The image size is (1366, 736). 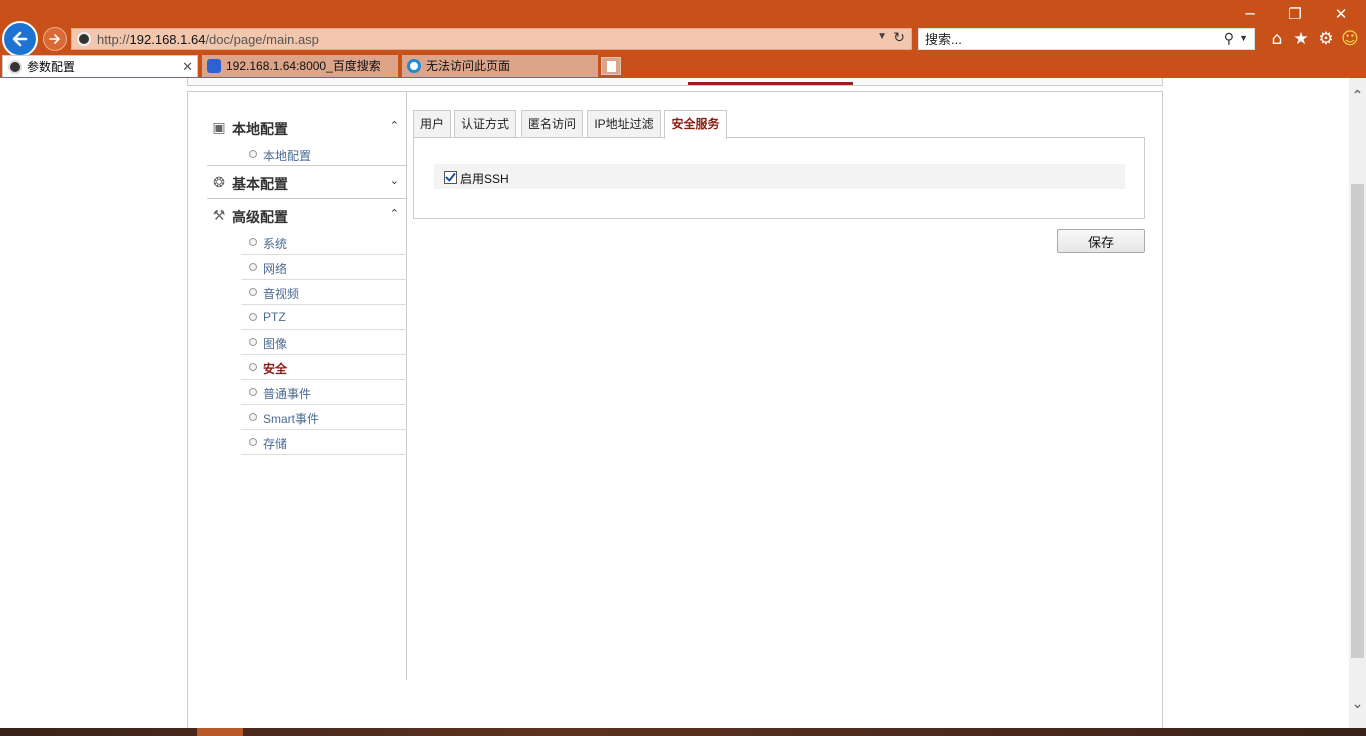 I want to click on refresh-icon: ↻, so click(x=899, y=38).